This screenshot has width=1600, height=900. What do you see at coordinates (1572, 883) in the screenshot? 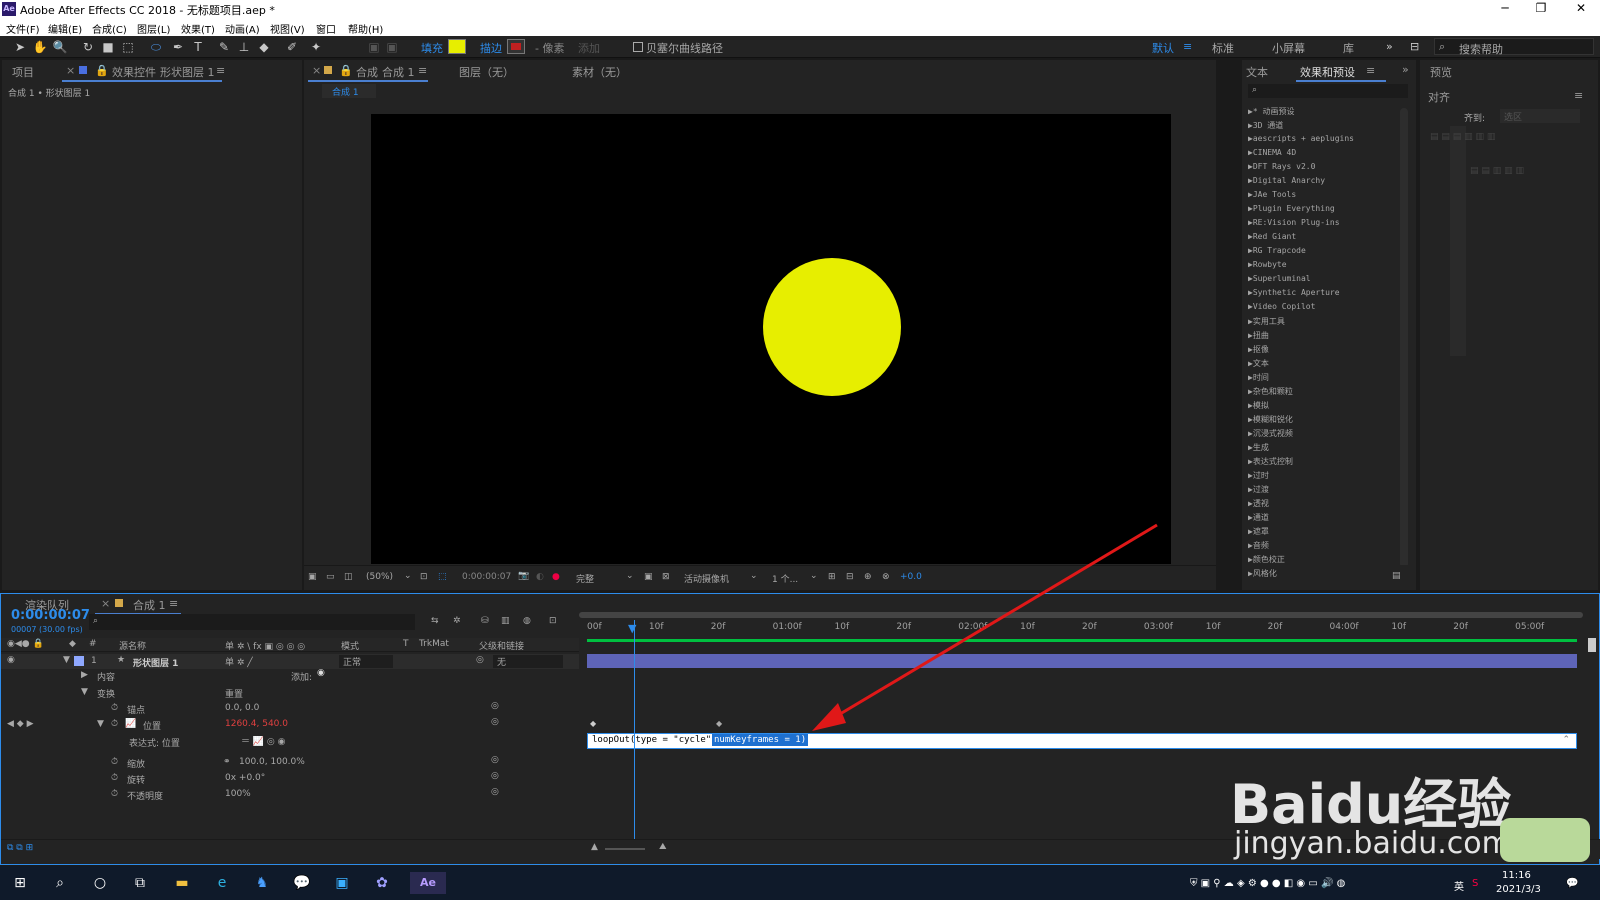
I see `notification-icon: 💬` at bounding box center [1572, 883].